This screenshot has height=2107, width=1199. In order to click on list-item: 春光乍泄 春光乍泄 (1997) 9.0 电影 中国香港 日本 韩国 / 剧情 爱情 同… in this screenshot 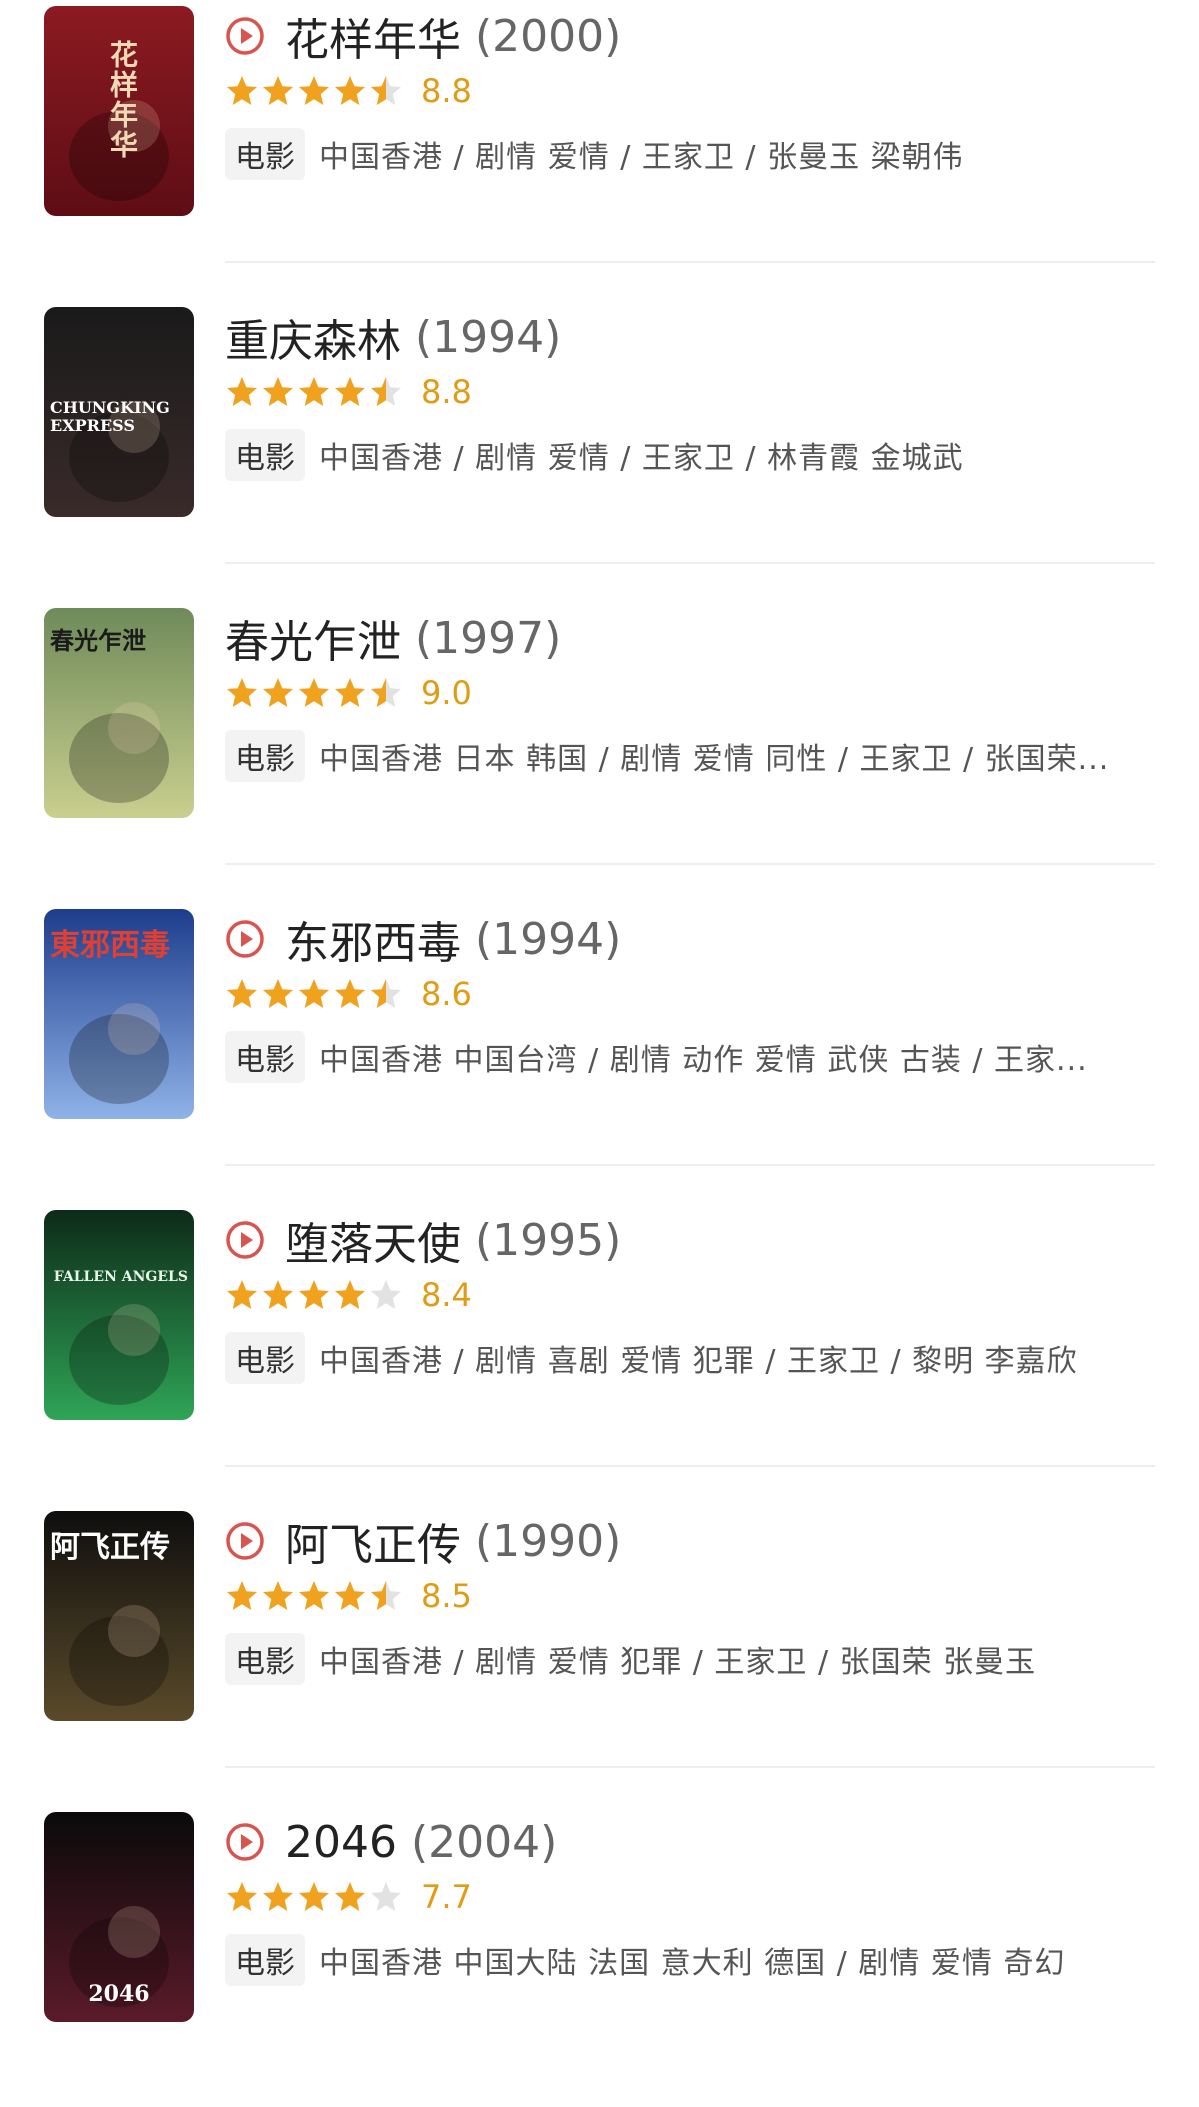, I will do `click(599, 752)`.